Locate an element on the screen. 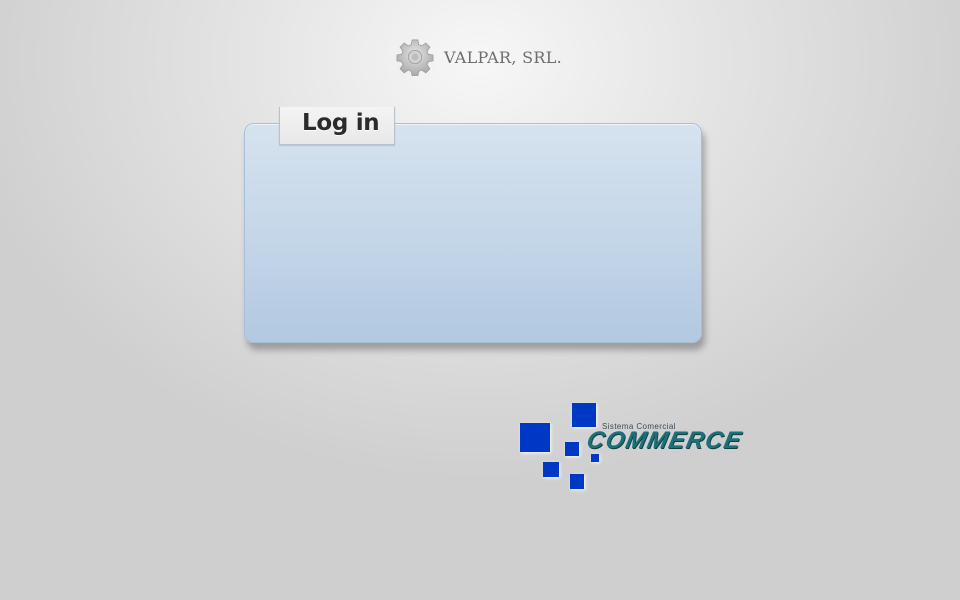 Image resolution: width=960 pixels, height=600 pixels. company-header: VALPAR, SRL. is located at coordinates (479, 57).